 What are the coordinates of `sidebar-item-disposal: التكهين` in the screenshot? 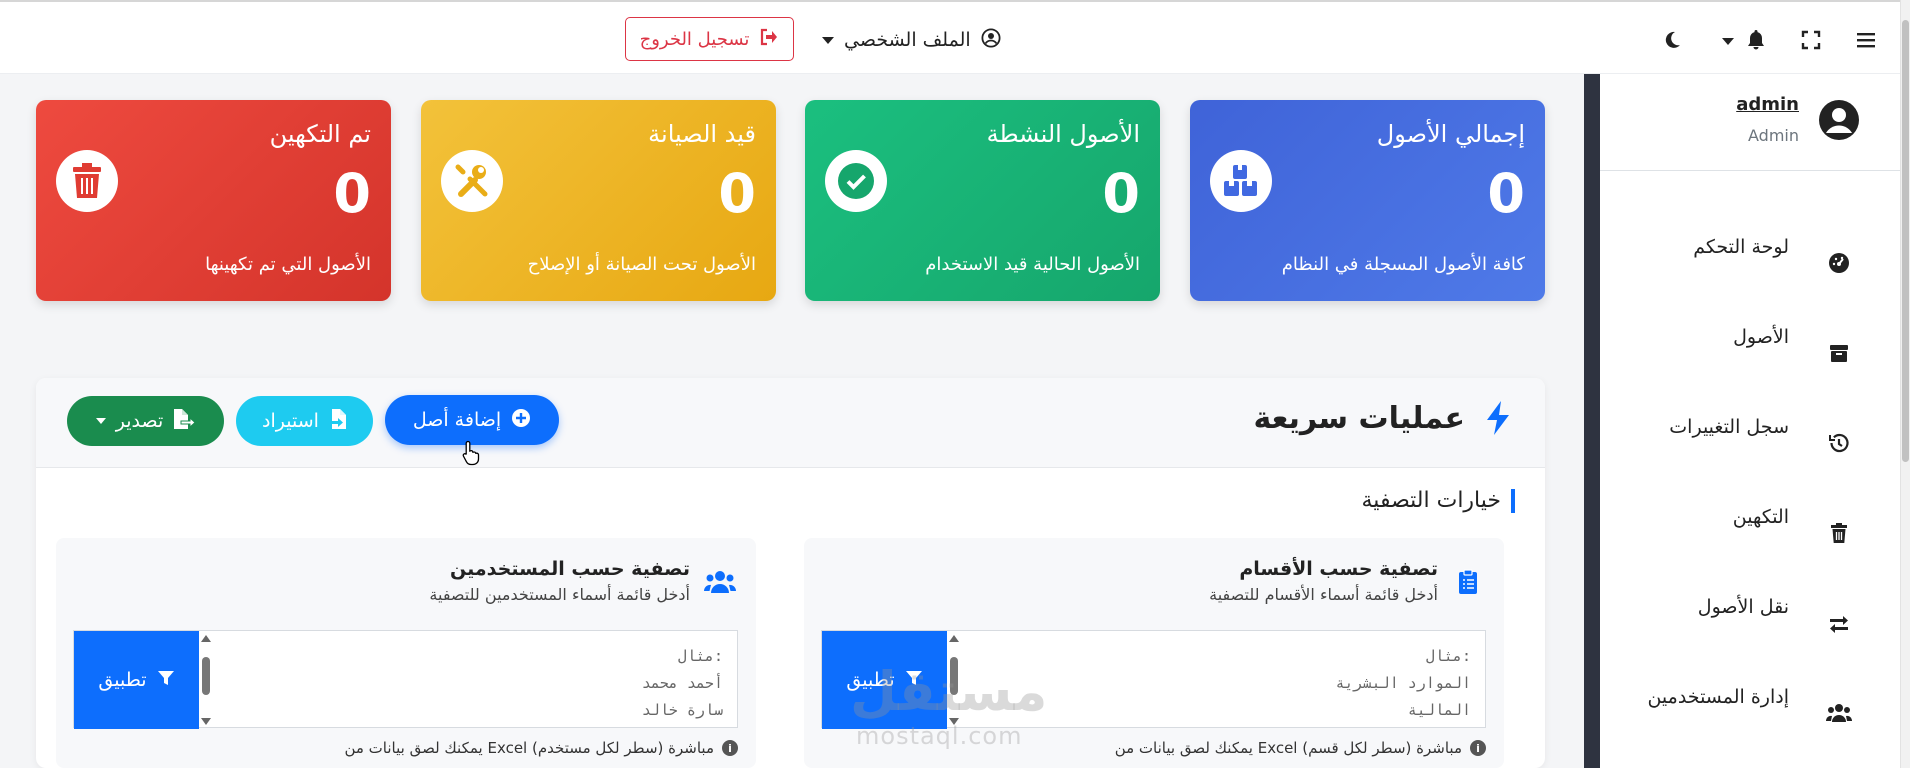 It's located at (1750, 522).